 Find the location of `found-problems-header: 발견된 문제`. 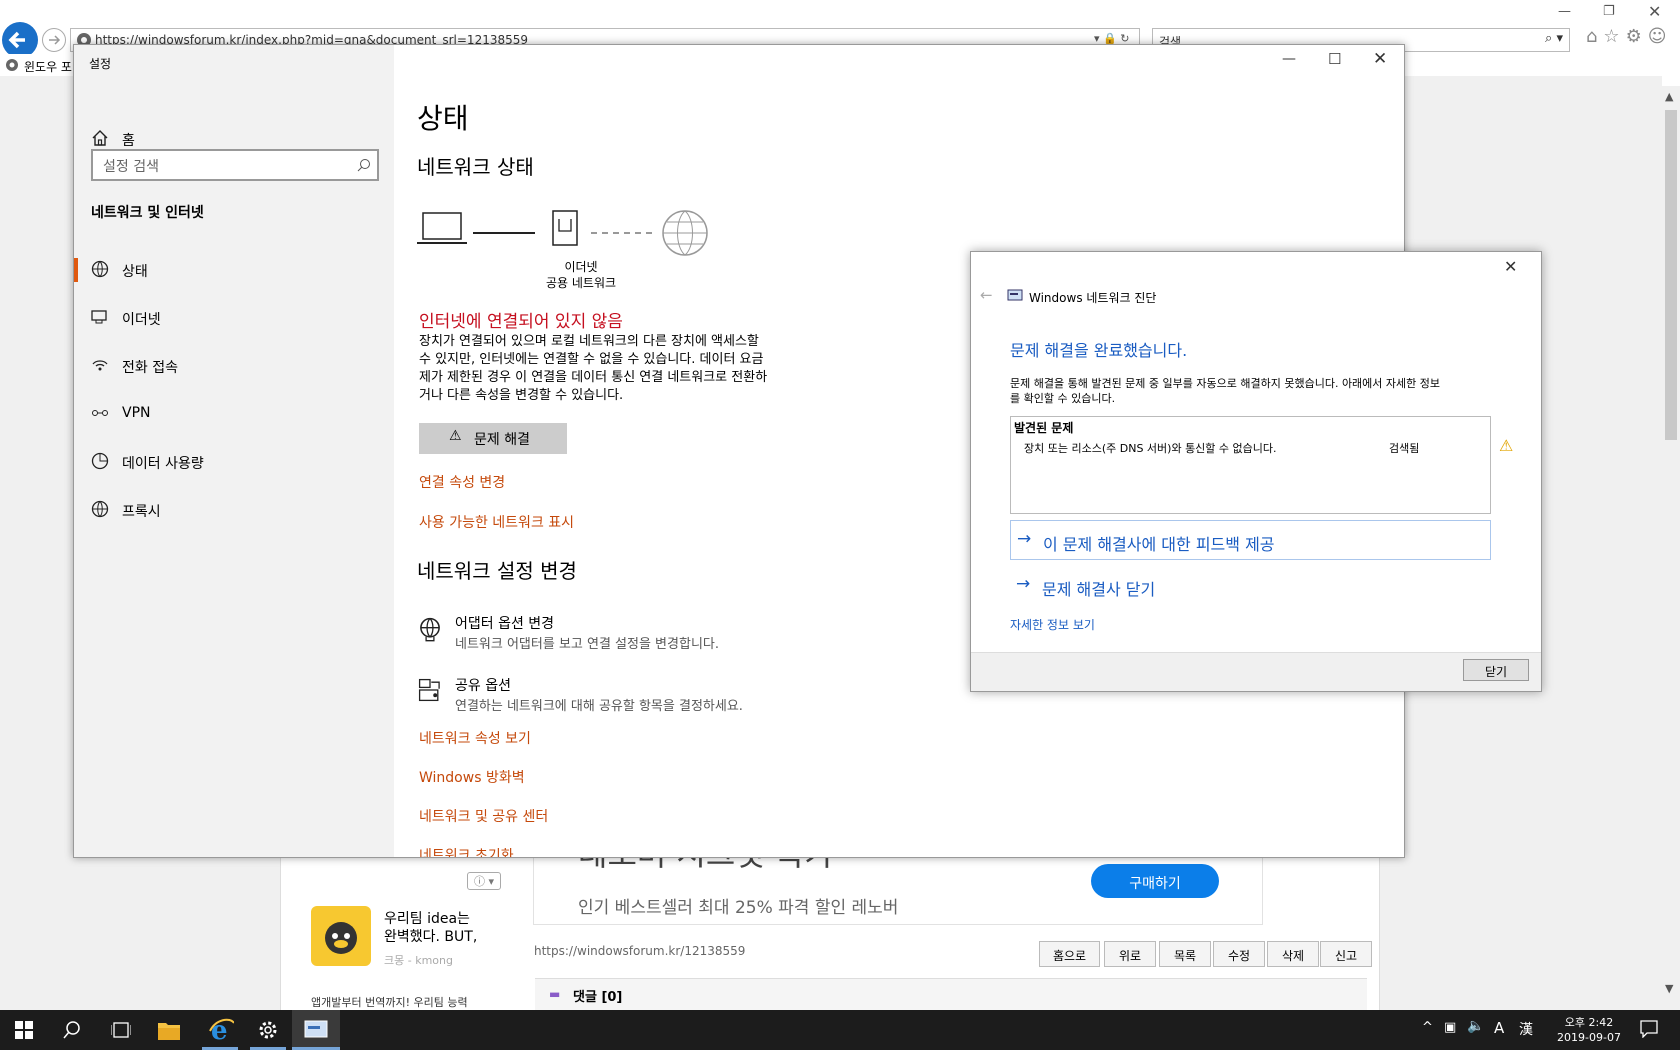

found-problems-header: 발견된 문제 is located at coordinates (1044, 428).